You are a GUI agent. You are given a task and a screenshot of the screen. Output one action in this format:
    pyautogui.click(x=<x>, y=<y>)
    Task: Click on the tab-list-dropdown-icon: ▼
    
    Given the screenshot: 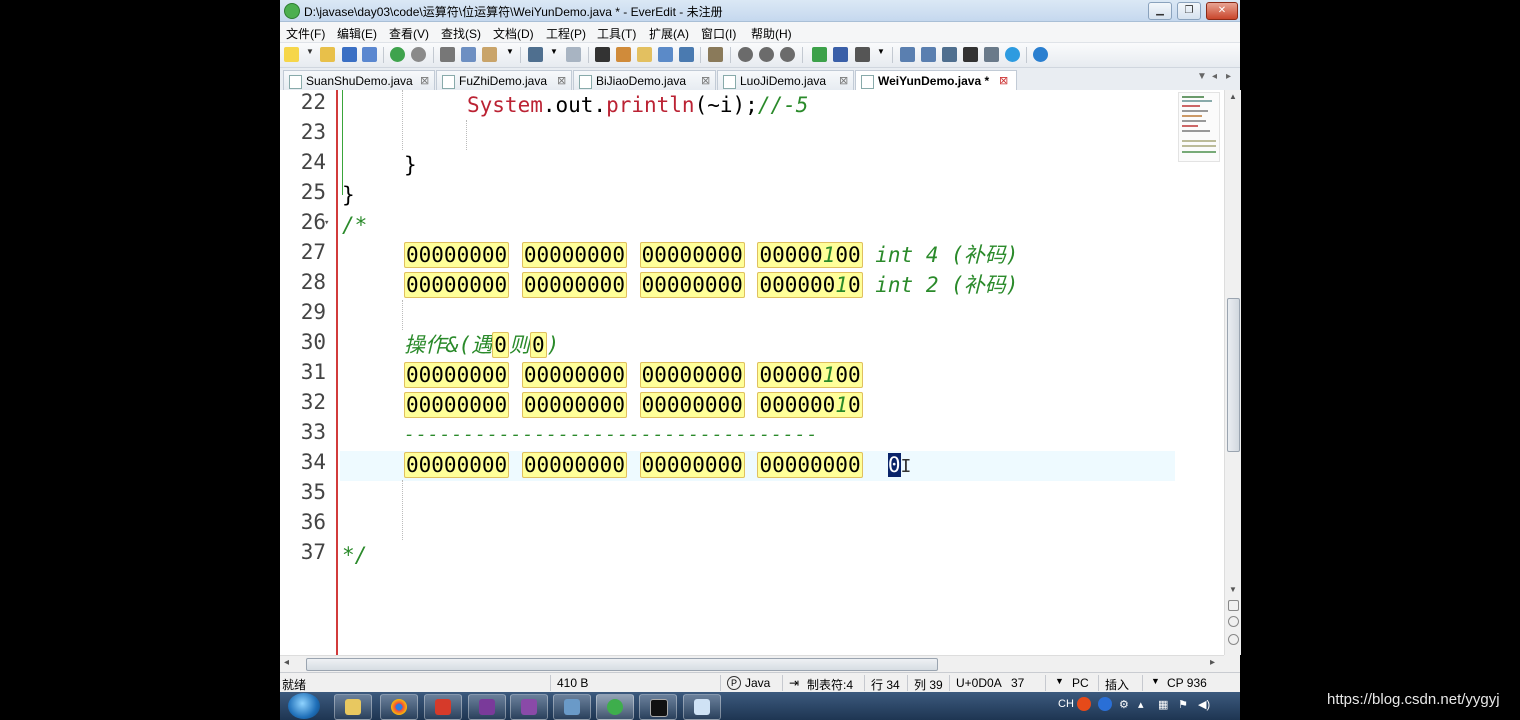 What is the action you would take?
    pyautogui.click(x=1202, y=76)
    